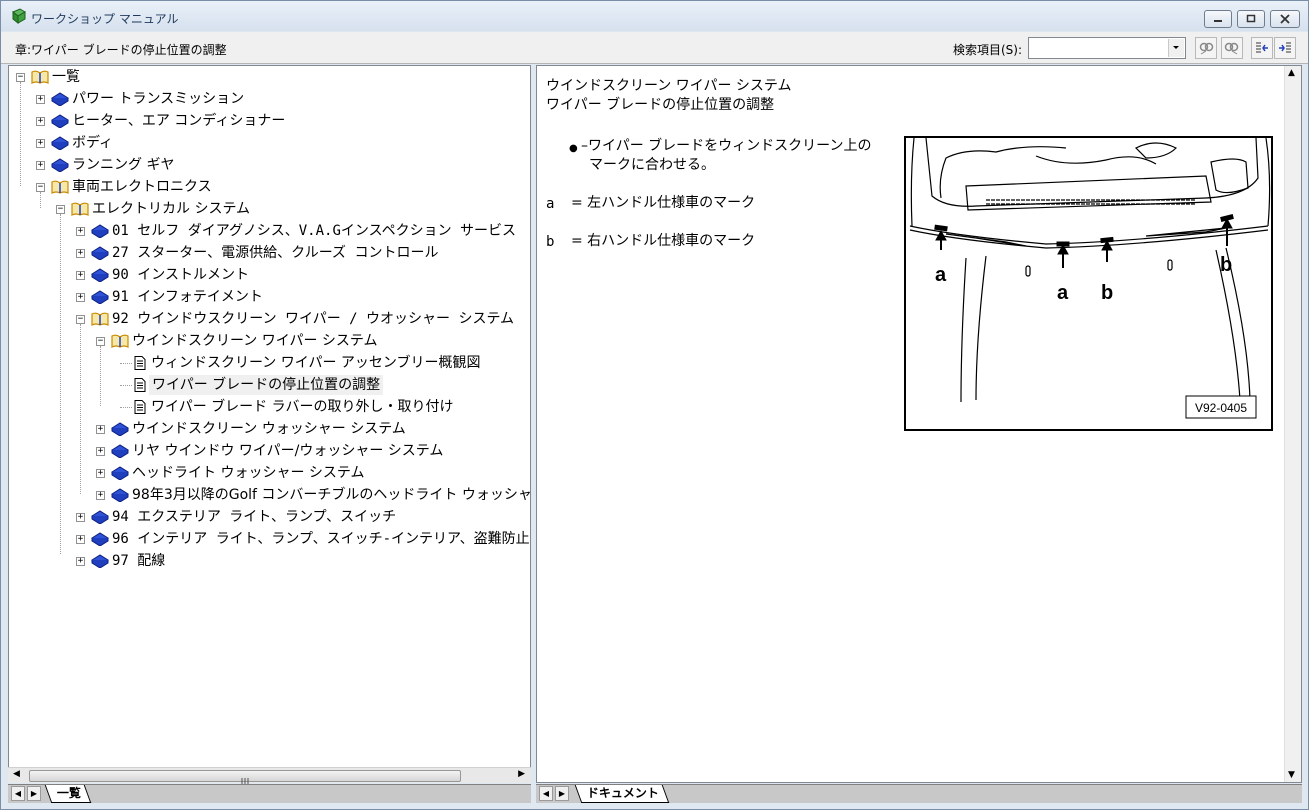 The image size is (1309, 810). I want to click on tree-item-label: ヘッドライト ウォッシャー システム, so click(248, 473).